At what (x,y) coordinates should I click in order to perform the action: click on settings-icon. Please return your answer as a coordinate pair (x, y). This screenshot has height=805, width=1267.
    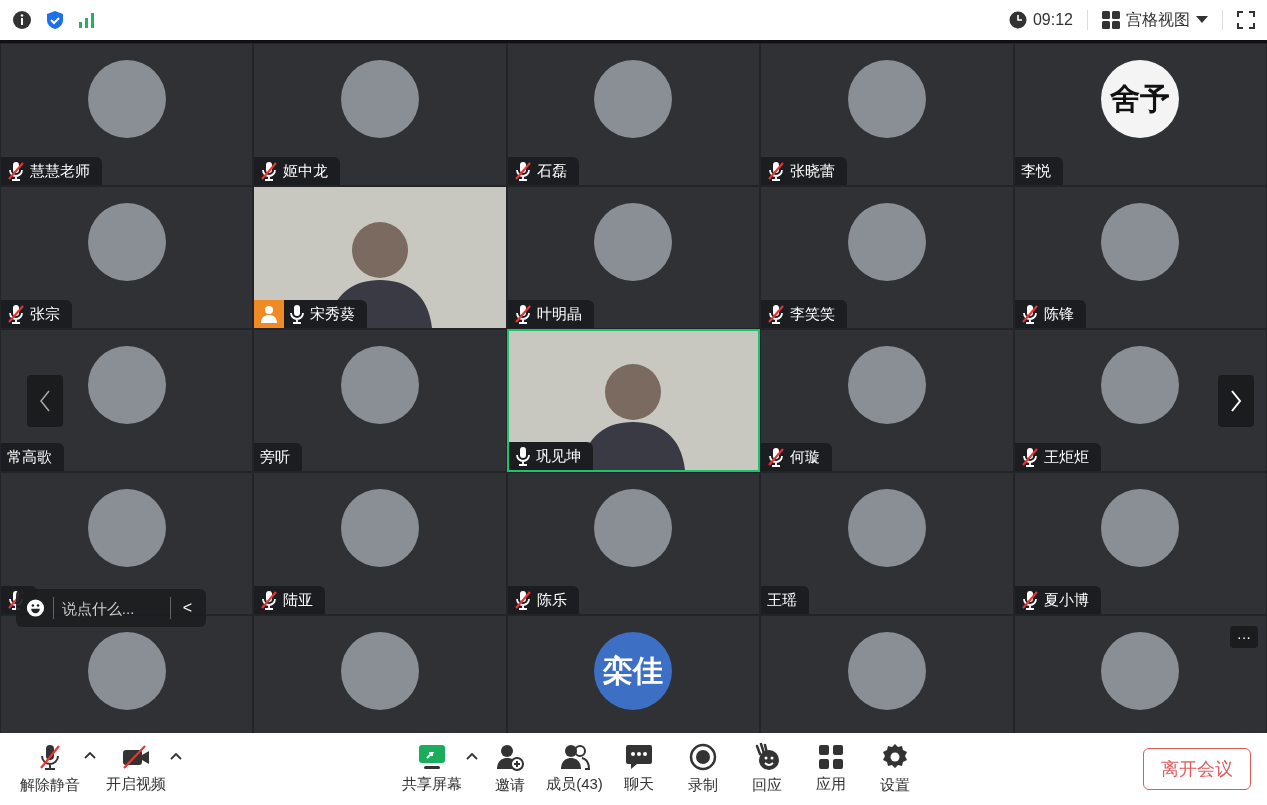
    Looking at the image, I should click on (894, 757).